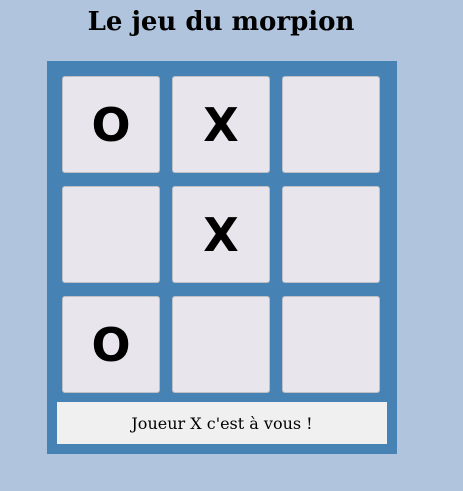 Image resolution: width=463 pixels, height=491 pixels. Describe the element at coordinates (221, 234) in the screenshot. I see `cell-r2-c2: X` at that location.